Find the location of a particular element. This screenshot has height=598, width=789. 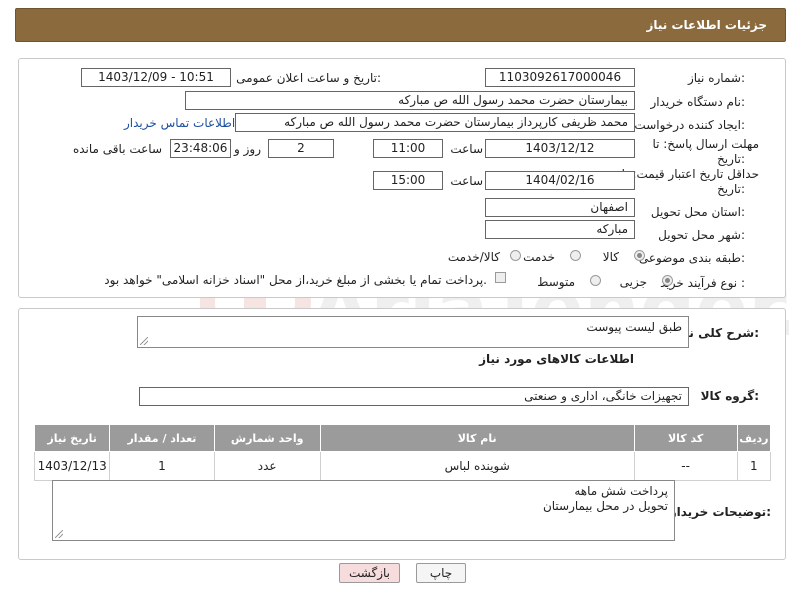

need-number-label: شماره نیاز: is located at coordinates (716, 78).